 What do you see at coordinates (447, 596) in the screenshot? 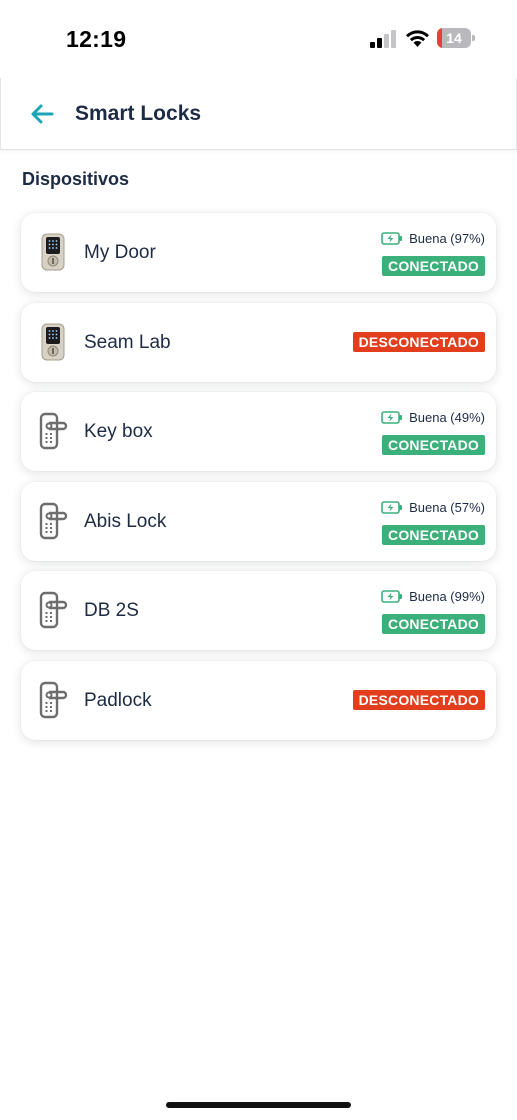
I see `battery-label: Buena (99%)` at bounding box center [447, 596].